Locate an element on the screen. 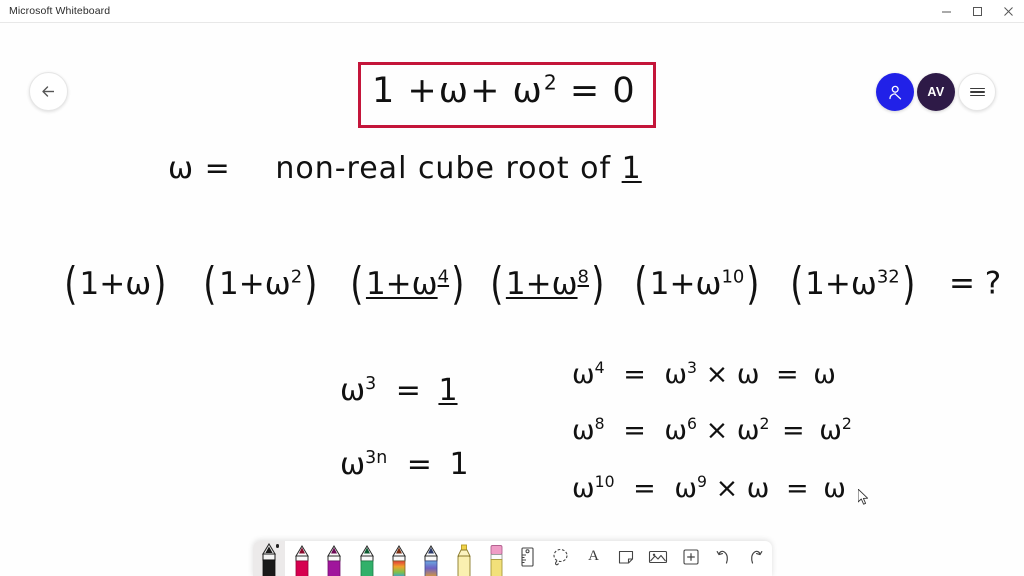 The image size is (1024, 576). omega-4-line: ω4 = ω3 × ω = ω is located at coordinates (704, 374).